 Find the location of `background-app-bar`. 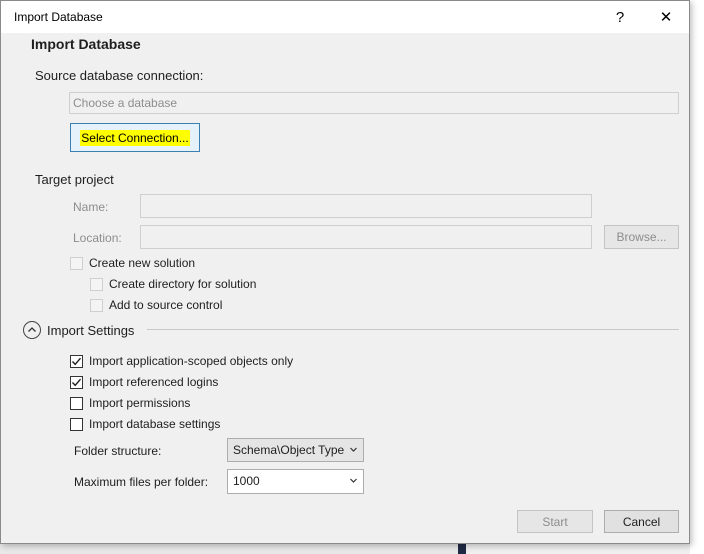

background-app-bar is located at coordinates (462, 549).